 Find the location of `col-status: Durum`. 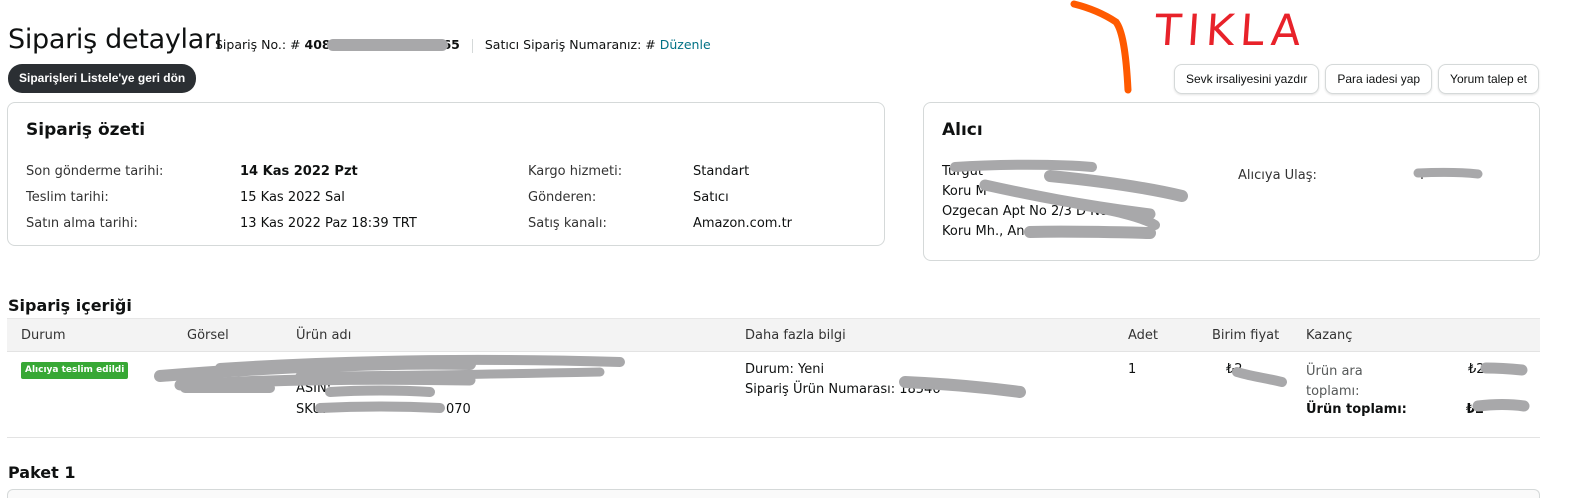

col-status: Durum is located at coordinates (43, 335).